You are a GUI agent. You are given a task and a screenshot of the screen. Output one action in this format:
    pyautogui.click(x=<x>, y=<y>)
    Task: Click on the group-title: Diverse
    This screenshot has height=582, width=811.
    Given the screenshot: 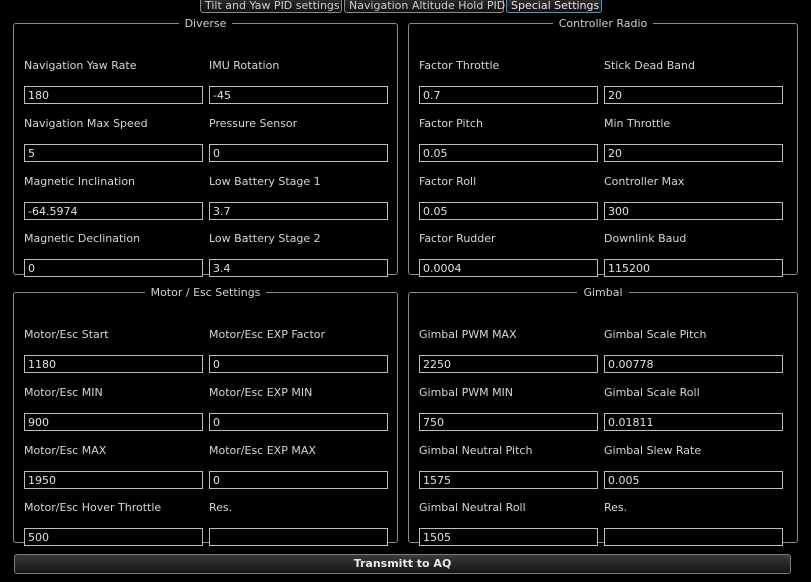 What is the action you would take?
    pyautogui.click(x=205, y=23)
    